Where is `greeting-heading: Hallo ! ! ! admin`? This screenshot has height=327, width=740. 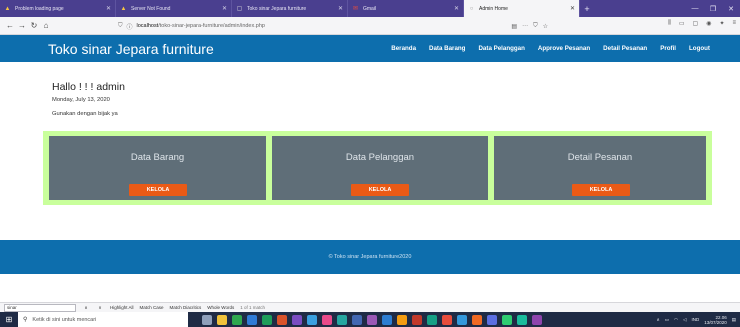 greeting-heading: Hallo ! ! ! admin is located at coordinates (88, 87).